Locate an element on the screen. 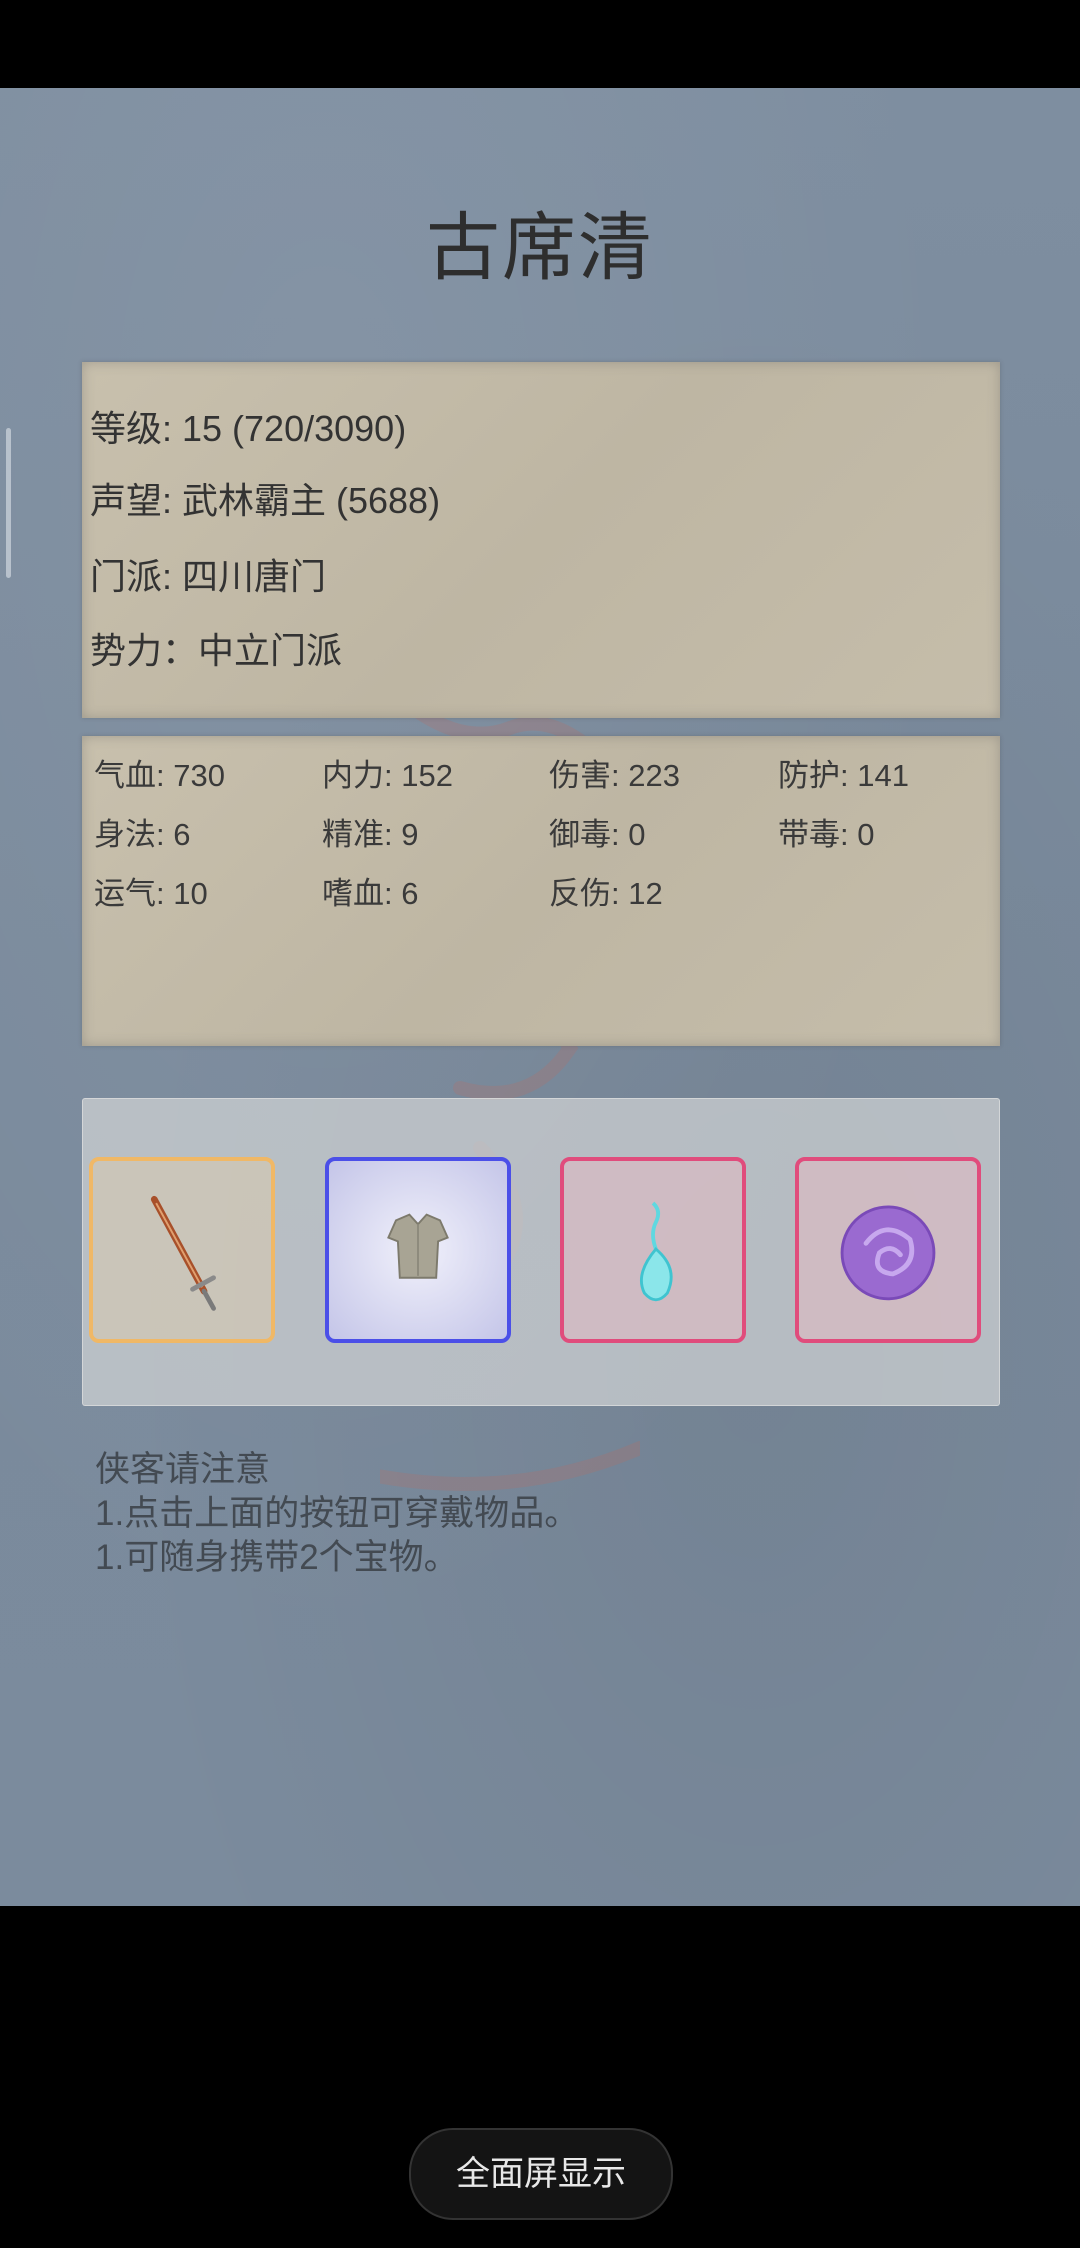  notice-line-1: 1.点击上面的按钮可穿戴物品。 is located at coordinates (337, 1513).